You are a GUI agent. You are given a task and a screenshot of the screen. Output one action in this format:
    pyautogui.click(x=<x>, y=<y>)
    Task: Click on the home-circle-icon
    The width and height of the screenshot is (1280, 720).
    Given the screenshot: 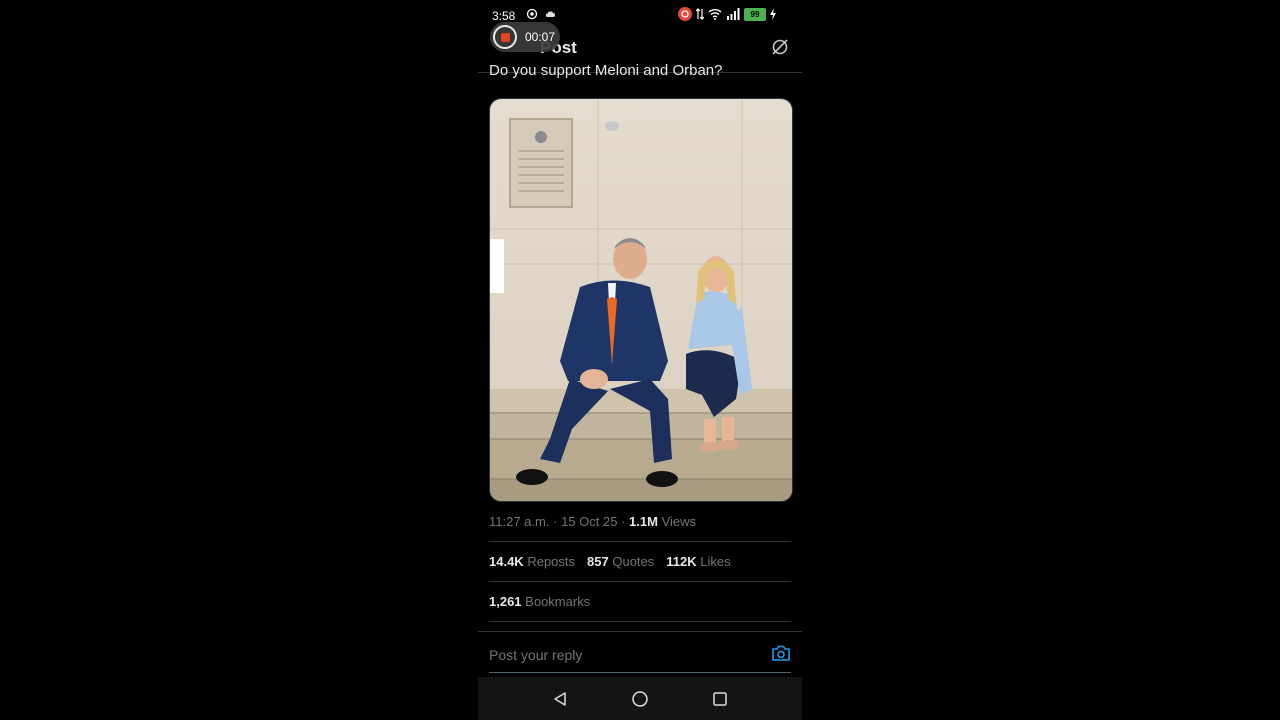 What is the action you would take?
    pyautogui.click(x=640, y=698)
    